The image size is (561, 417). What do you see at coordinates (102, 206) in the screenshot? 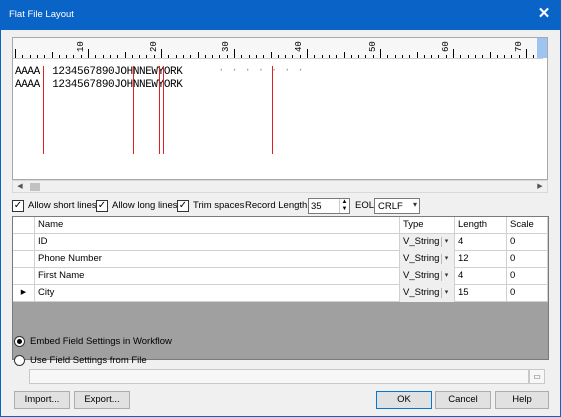
I see `allow-long-lines-checkbox: ✓` at bounding box center [102, 206].